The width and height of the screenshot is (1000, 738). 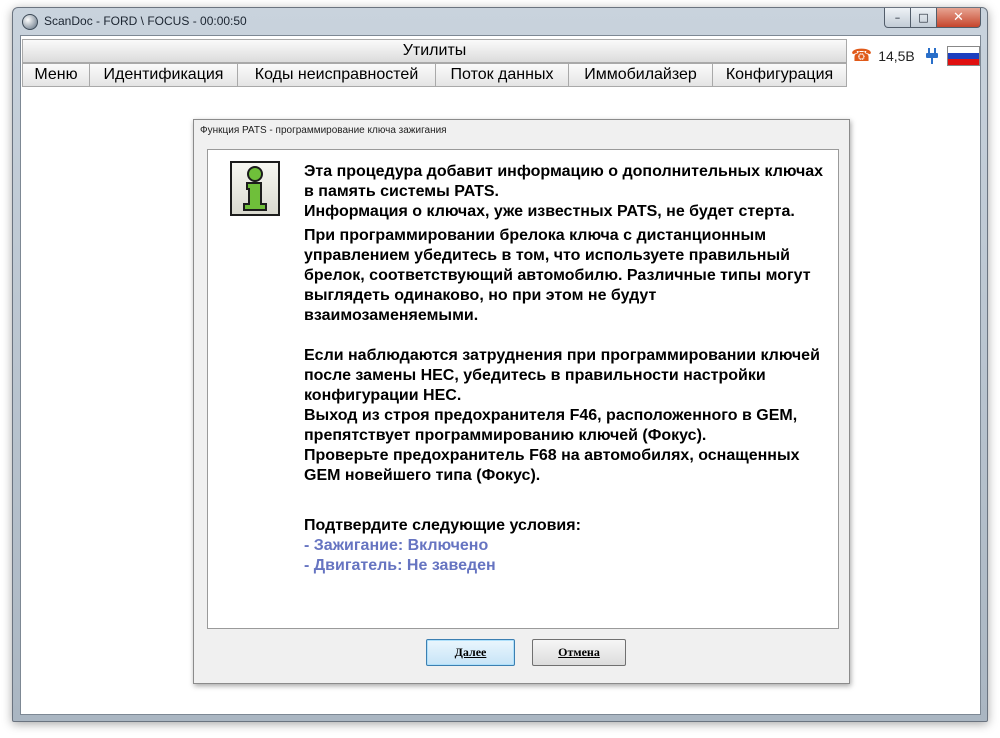 I want to click on voltage-readout: 14,5В, so click(x=896, y=56).